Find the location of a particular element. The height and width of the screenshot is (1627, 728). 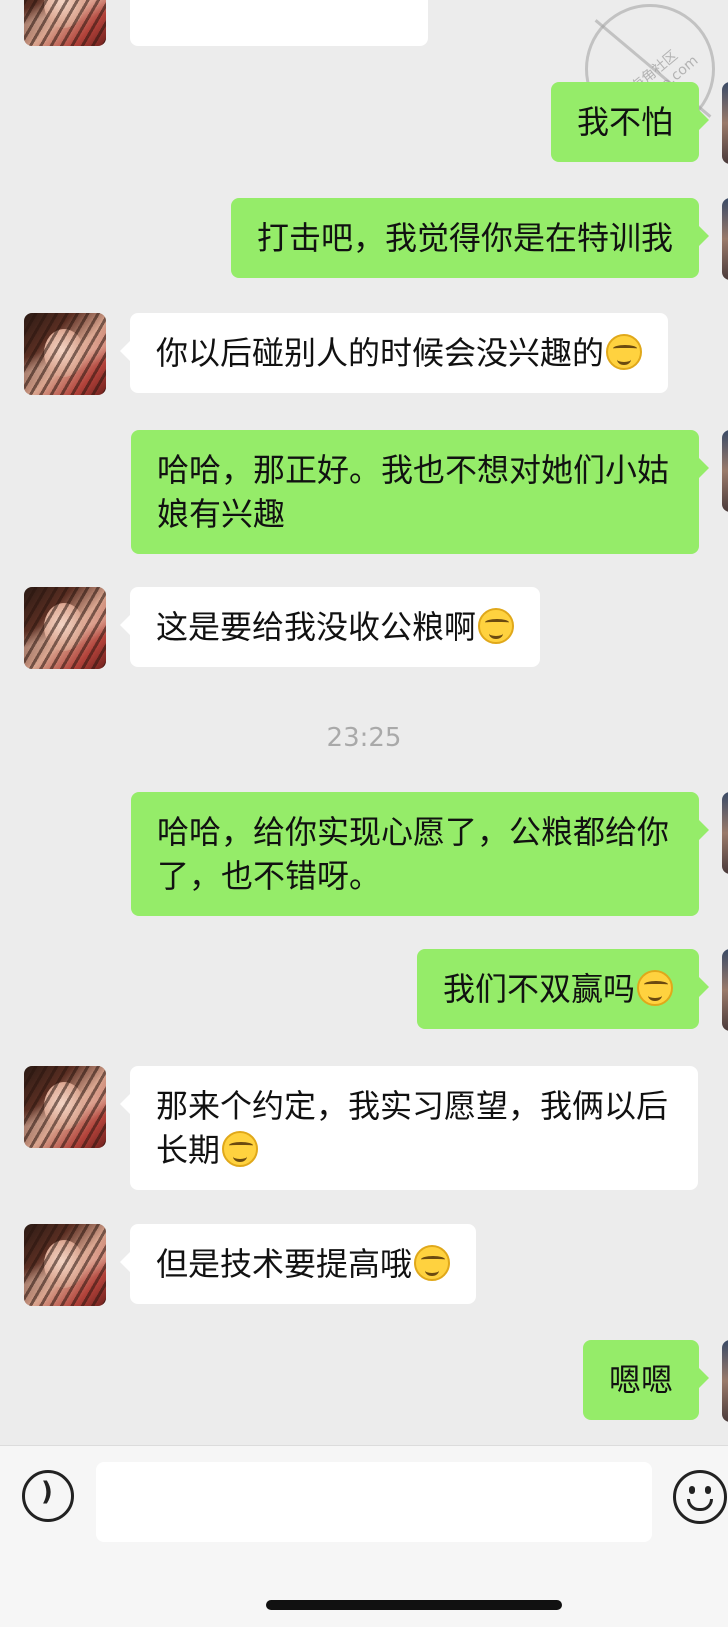

partial-message-bubble is located at coordinates (279, 23).